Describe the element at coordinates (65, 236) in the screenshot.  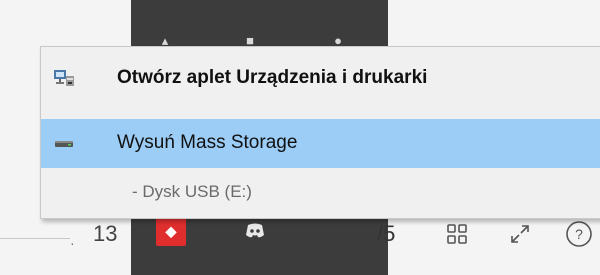
I see `zoom-control: · 13` at that location.